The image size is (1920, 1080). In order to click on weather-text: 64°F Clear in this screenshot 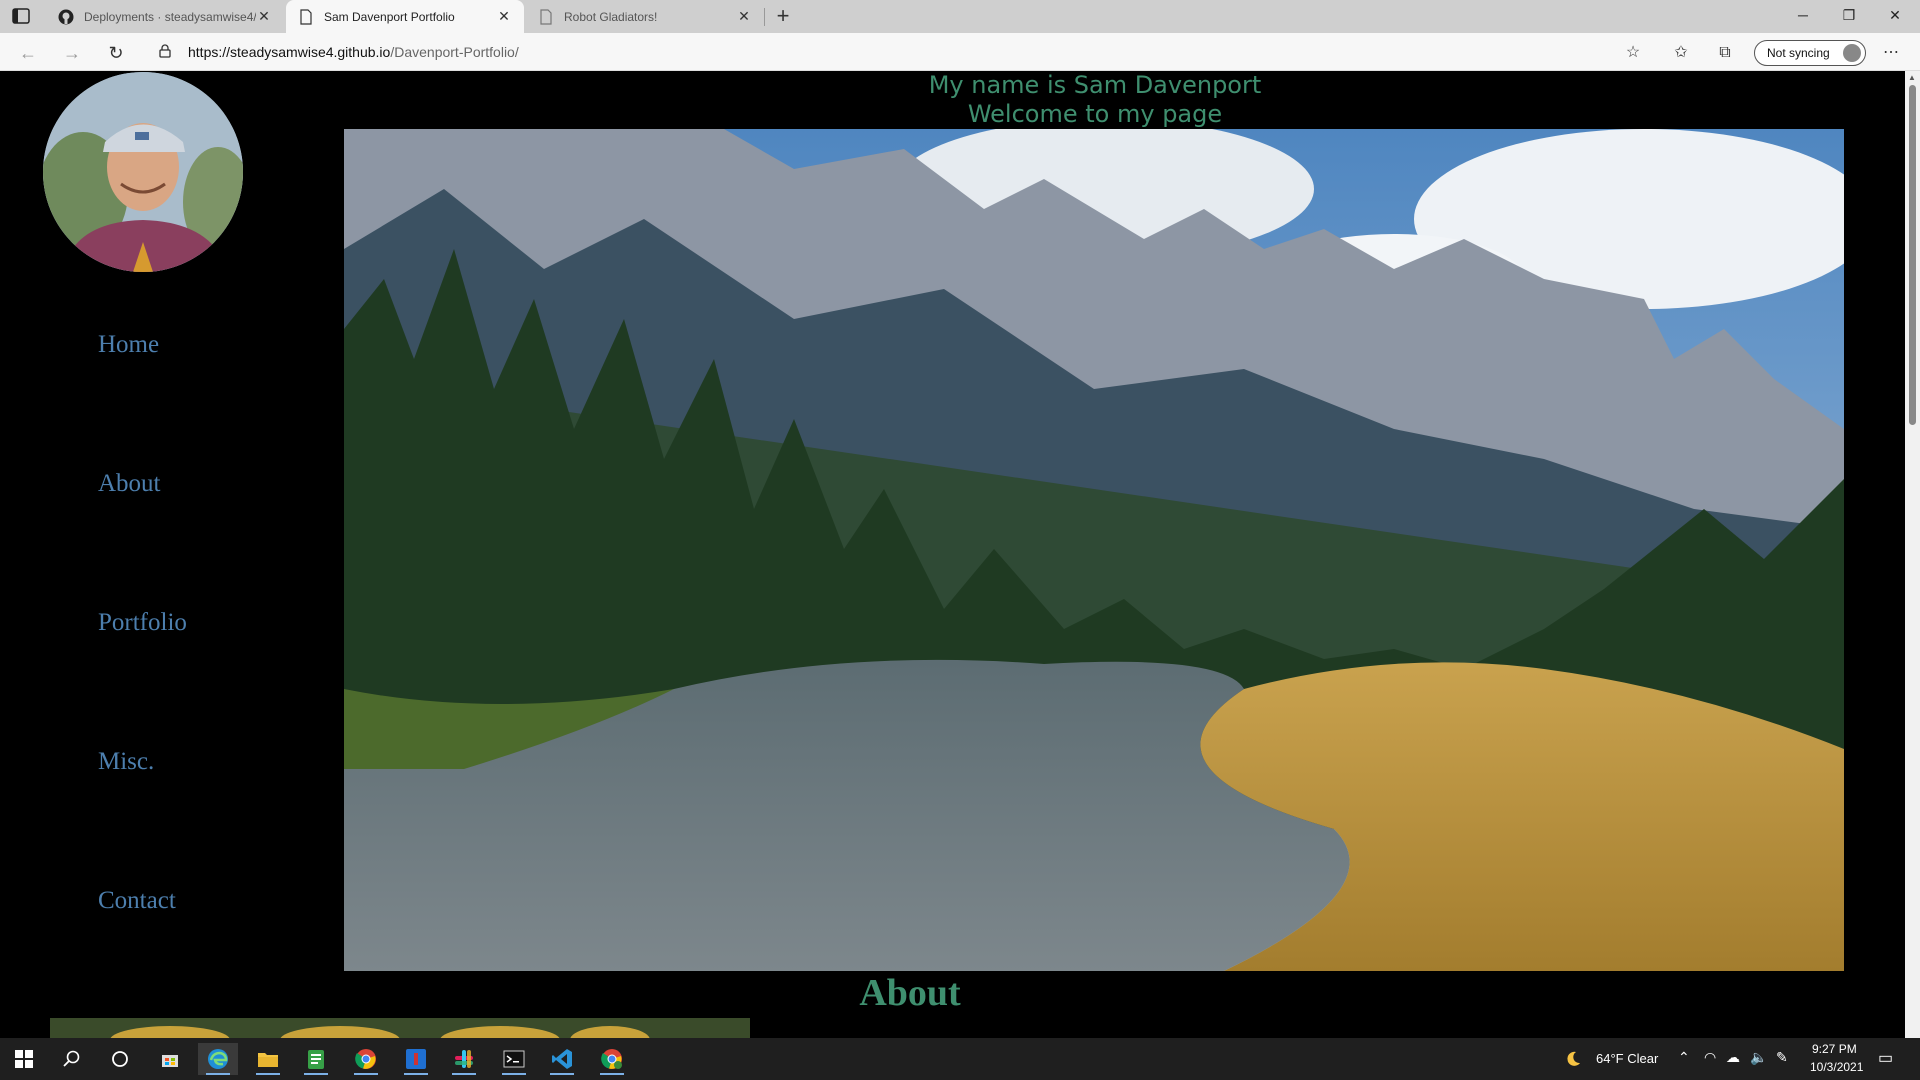, I will do `click(1627, 1058)`.